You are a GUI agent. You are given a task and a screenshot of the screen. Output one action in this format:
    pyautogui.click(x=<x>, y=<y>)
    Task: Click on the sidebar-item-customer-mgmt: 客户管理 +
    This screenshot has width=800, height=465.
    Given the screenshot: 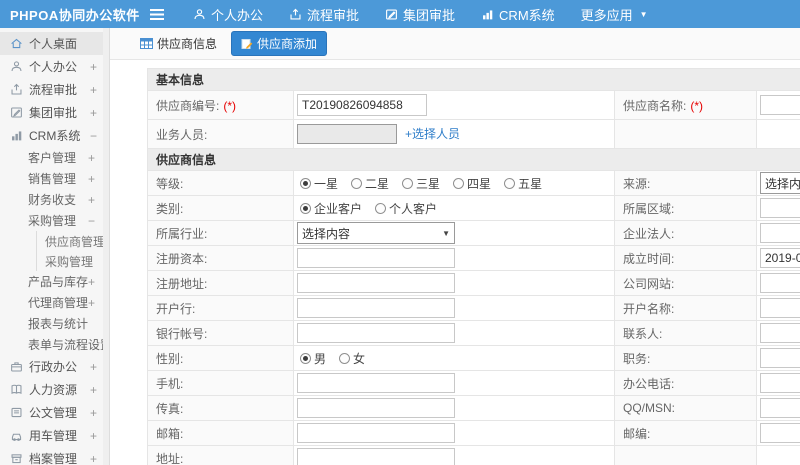 What is the action you would take?
    pyautogui.click(x=54, y=157)
    